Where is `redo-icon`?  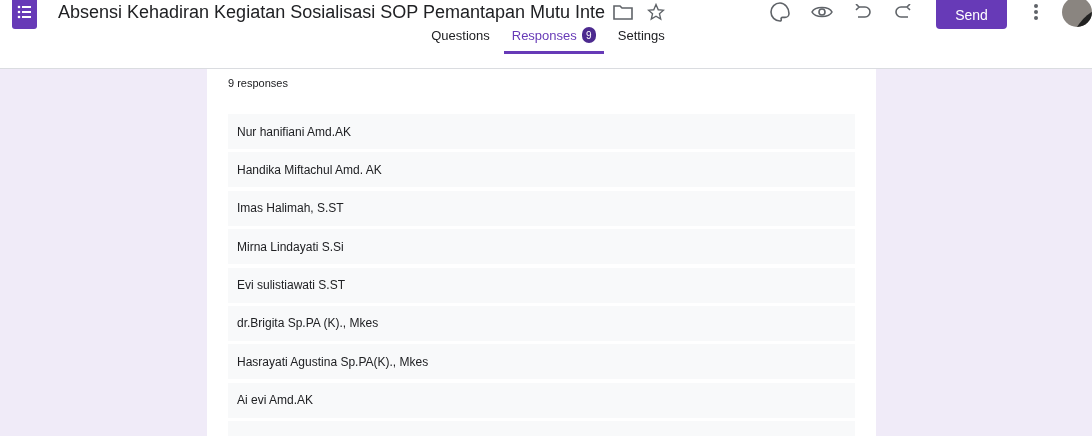 redo-icon is located at coordinates (903, 12).